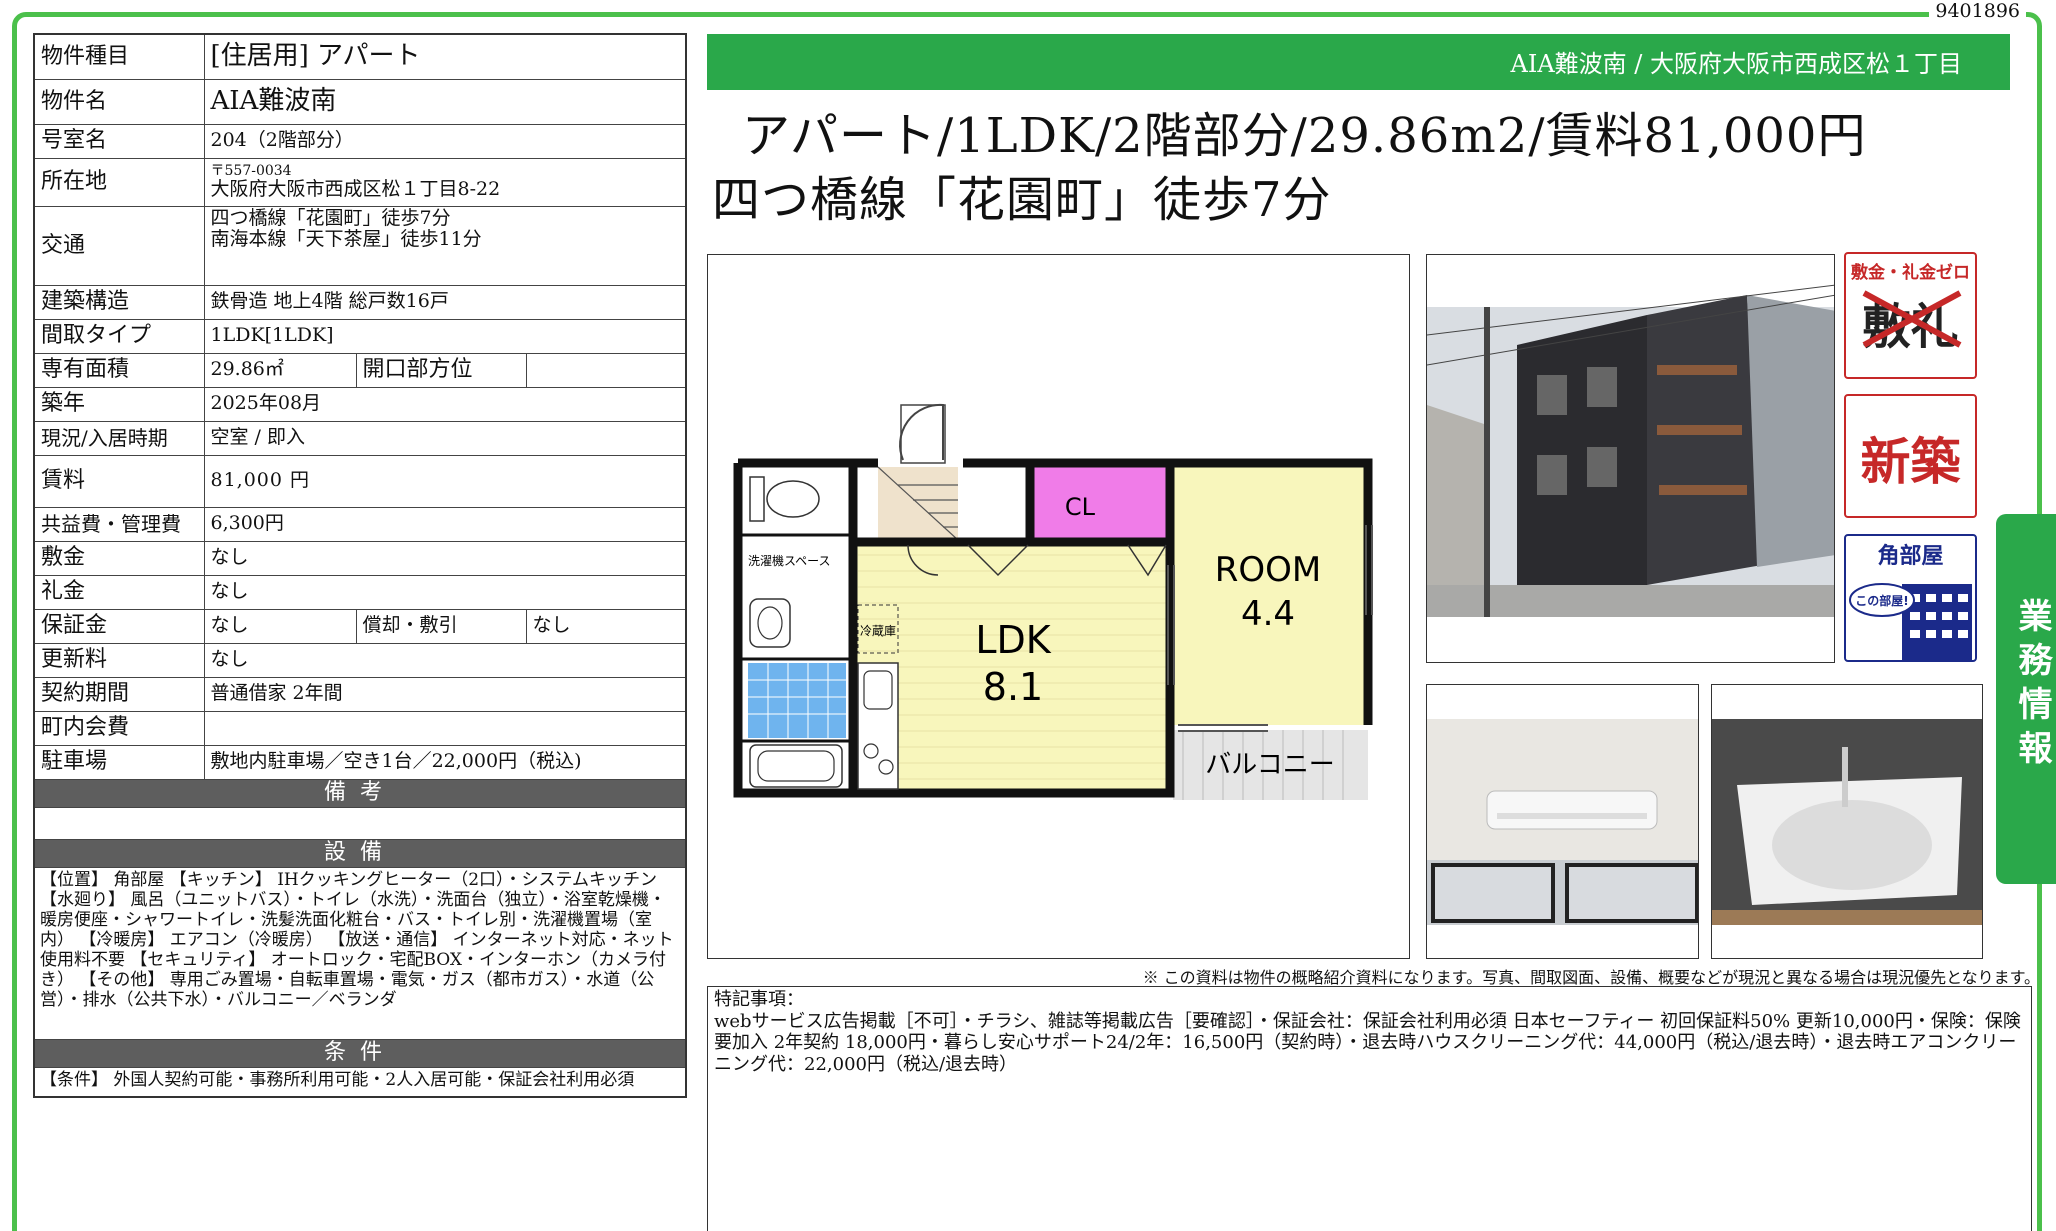 The width and height of the screenshot is (2056, 1231). Describe the element at coordinates (1304, 136) in the screenshot. I see `headline-summary: アパート/1LDK/2階部分/29.86m2/賃料81,000円` at that location.